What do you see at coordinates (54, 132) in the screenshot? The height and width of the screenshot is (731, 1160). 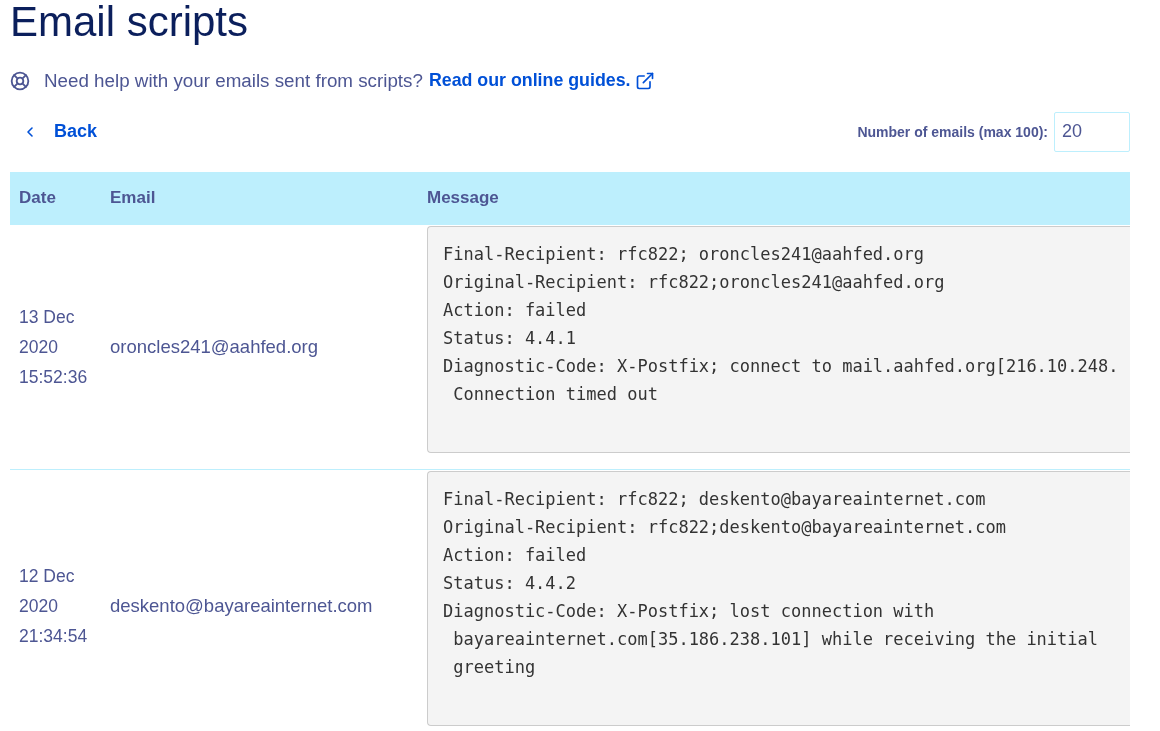 I see `back-link: Back` at bounding box center [54, 132].